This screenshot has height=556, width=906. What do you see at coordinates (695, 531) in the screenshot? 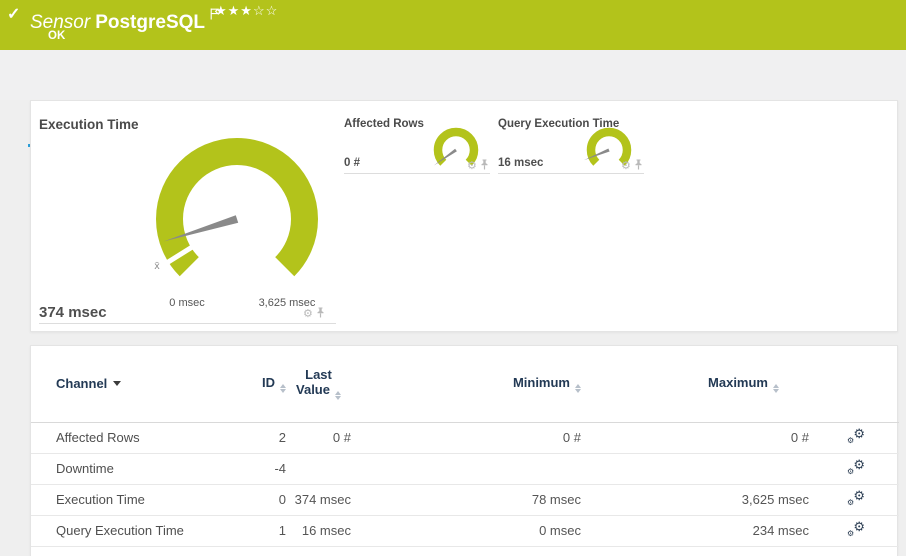
I see `channel-maximum: 234 msec` at bounding box center [695, 531].